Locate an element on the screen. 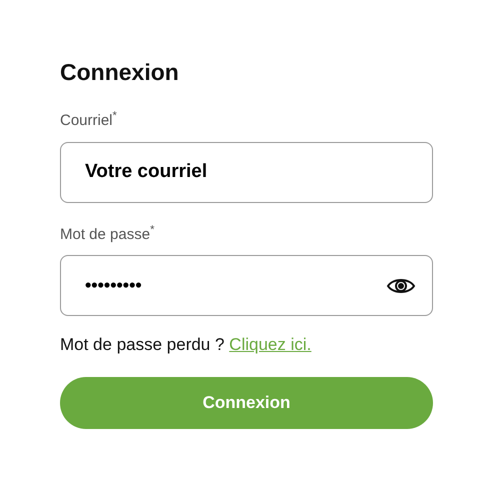 Image resolution: width=500 pixels, height=500 pixels. email-field: Votre courriel is located at coordinates (246, 172).